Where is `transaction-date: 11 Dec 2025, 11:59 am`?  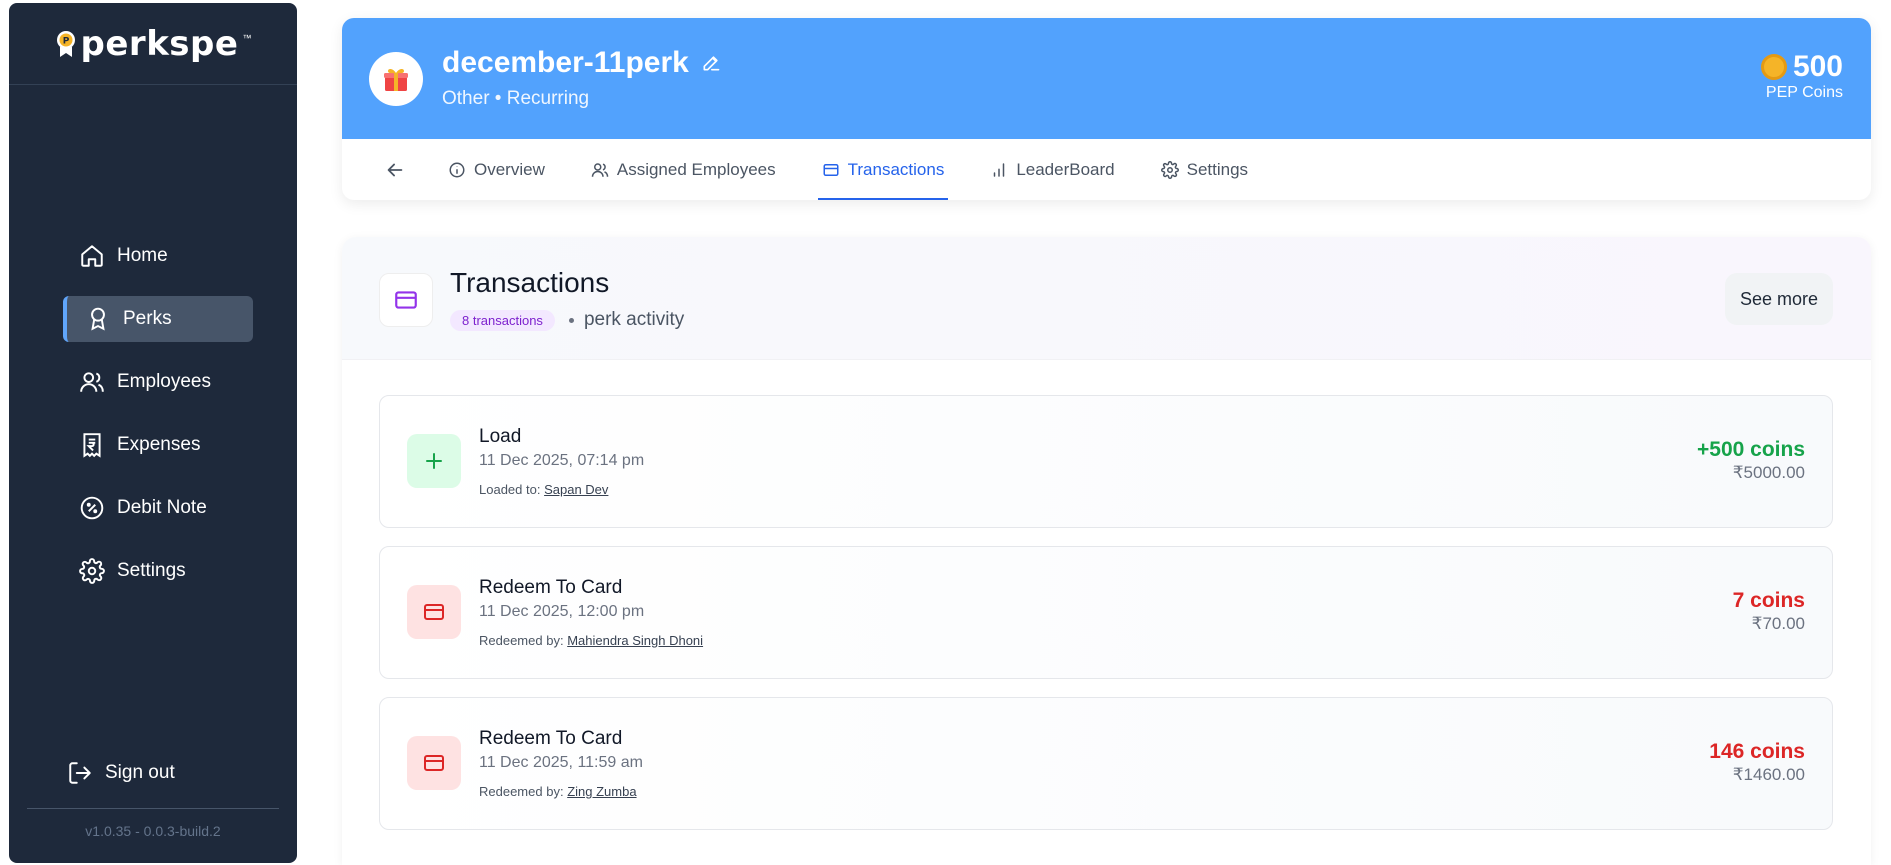 transaction-date: 11 Dec 2025, 11:59 am is located at coordinates (561, 762).